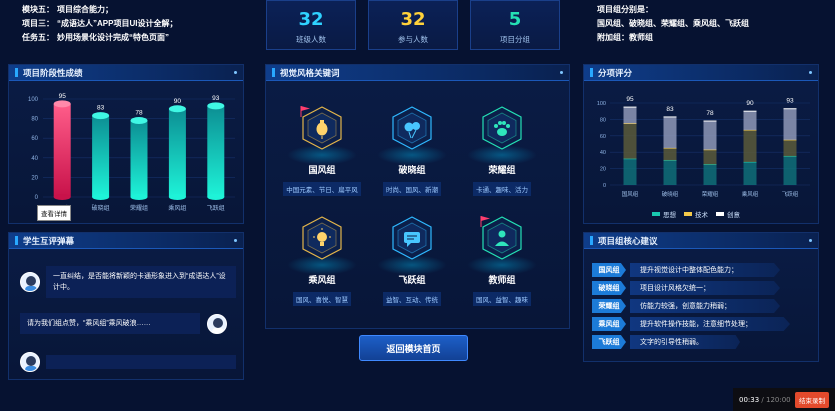 The width and height of the screenshot is (835, 411). I want to click on keyword-card: 国风组 中国元素、节日、扁平风, so click(322, 150).